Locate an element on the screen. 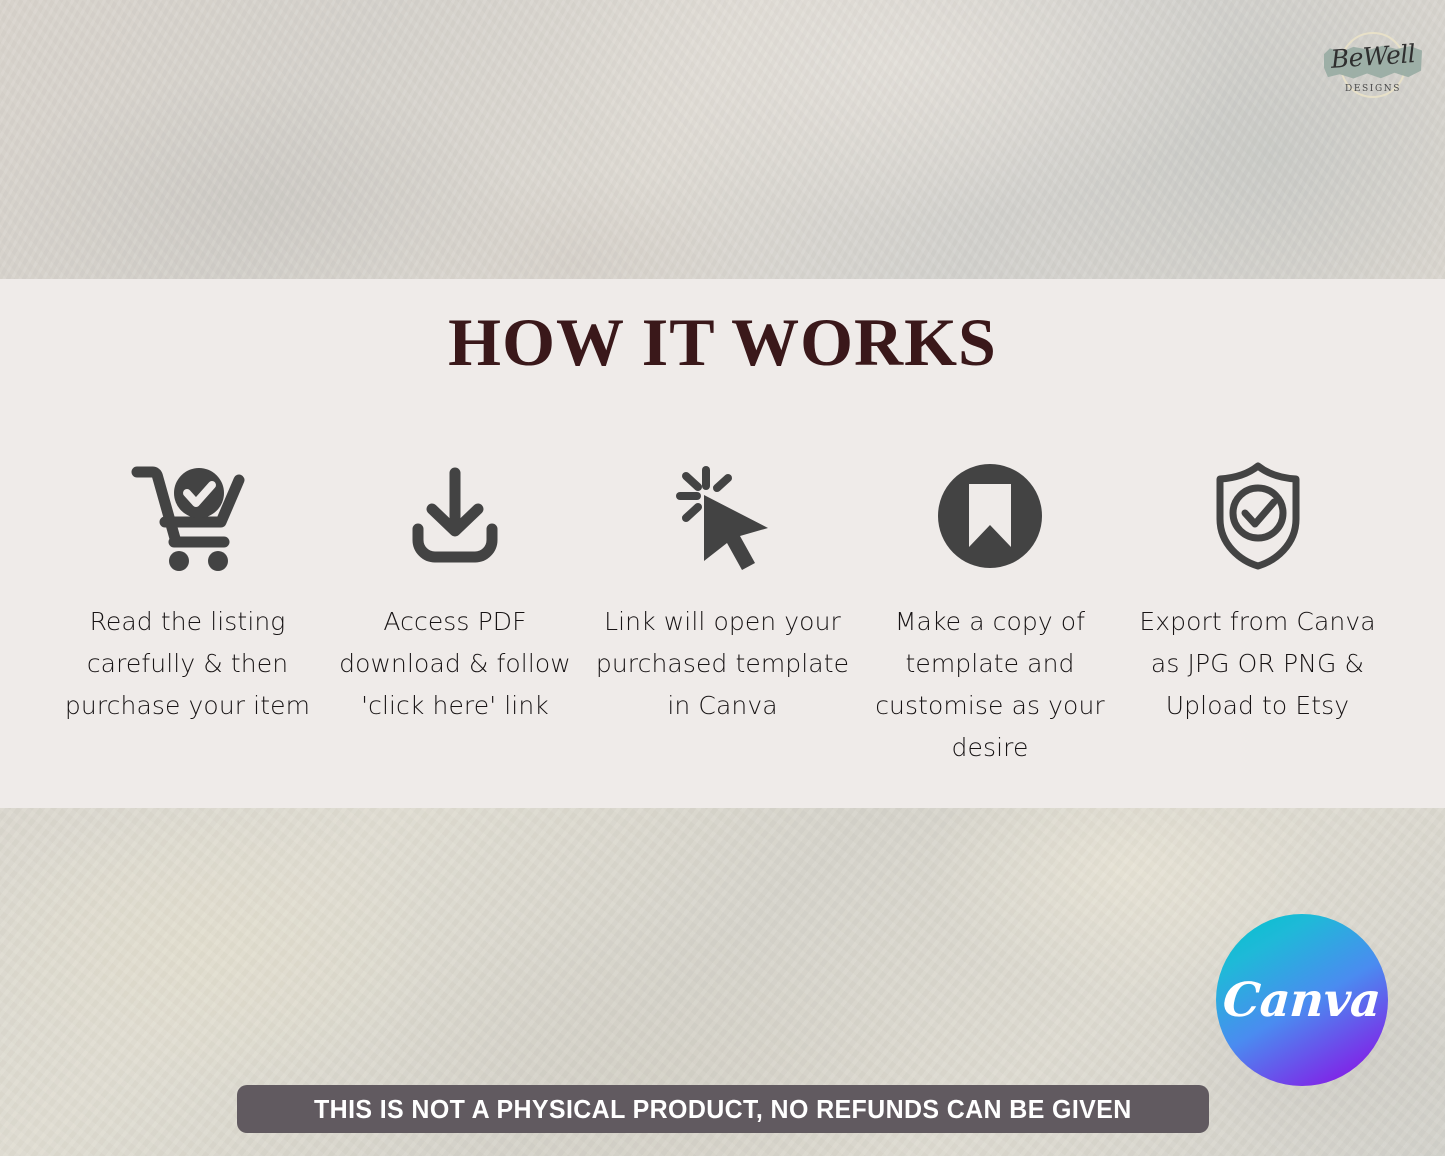  canva-logo-badge: Canva is located at coordinates (1302, 1000).